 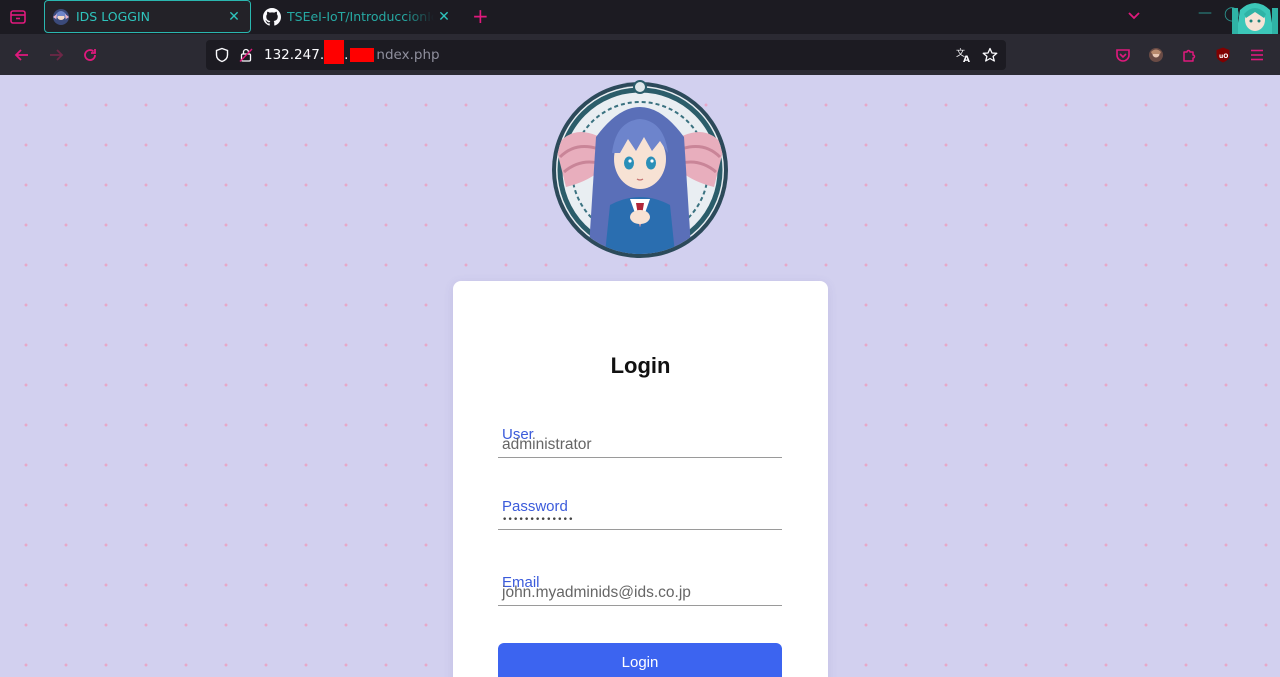 I want to click on user-underline, so click(x=640, y=457).